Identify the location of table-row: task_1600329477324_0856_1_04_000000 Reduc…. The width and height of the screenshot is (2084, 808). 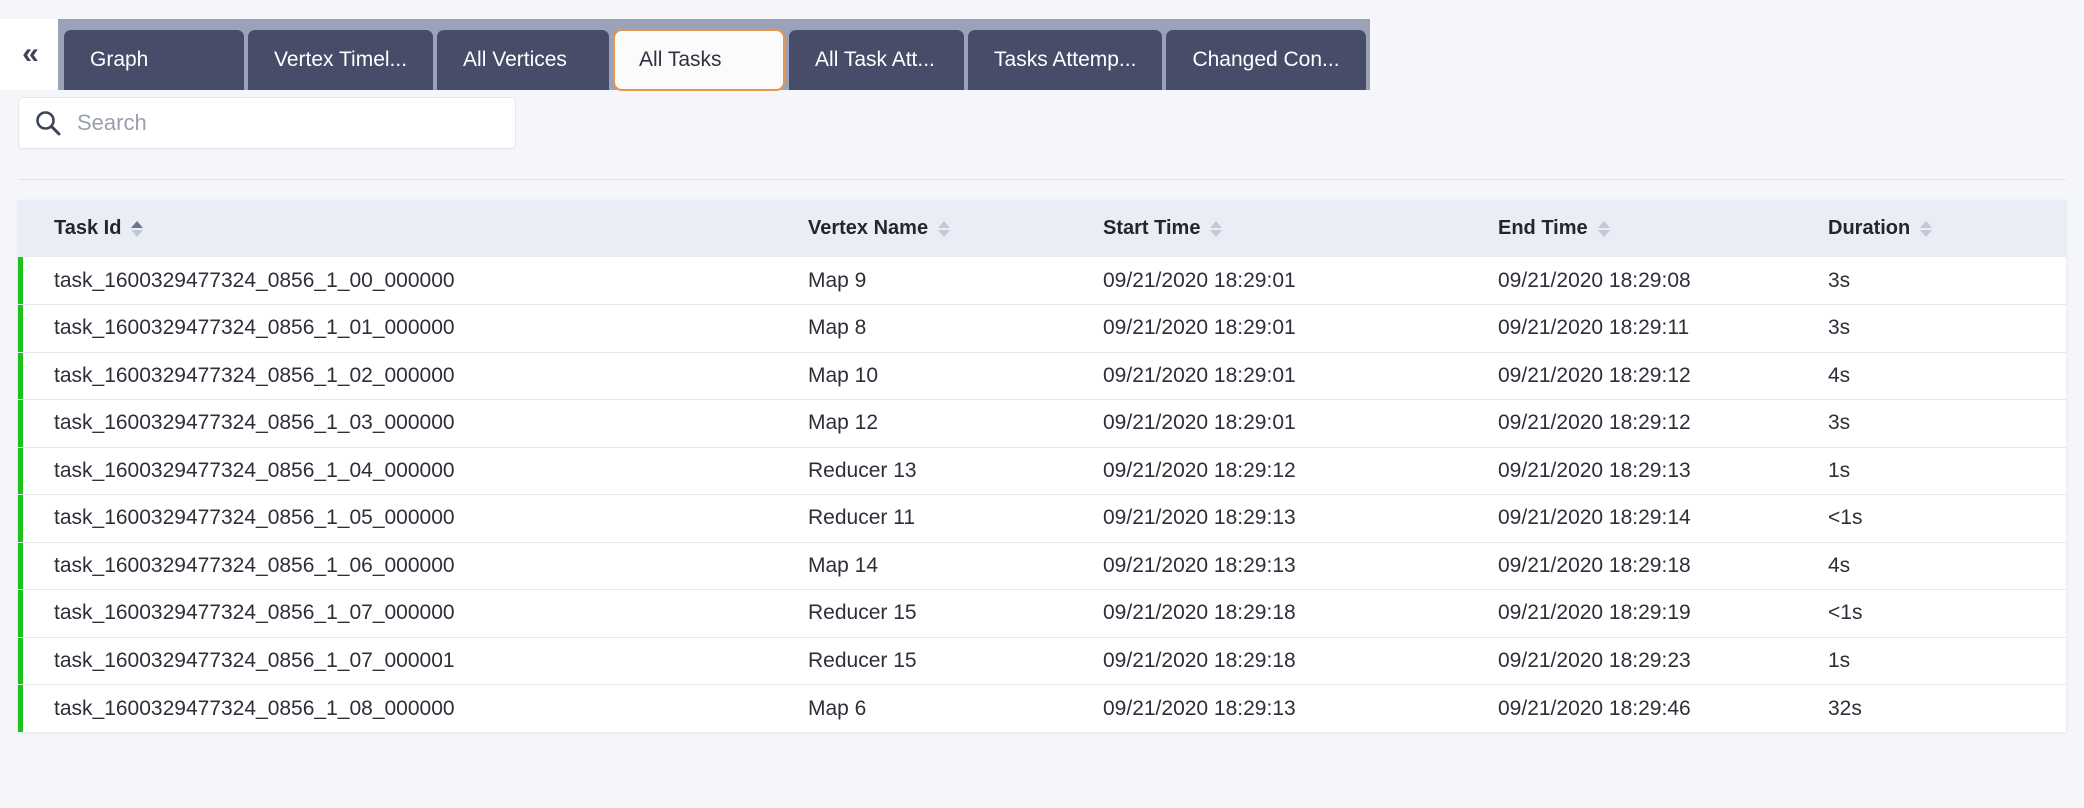
(1042, 471).